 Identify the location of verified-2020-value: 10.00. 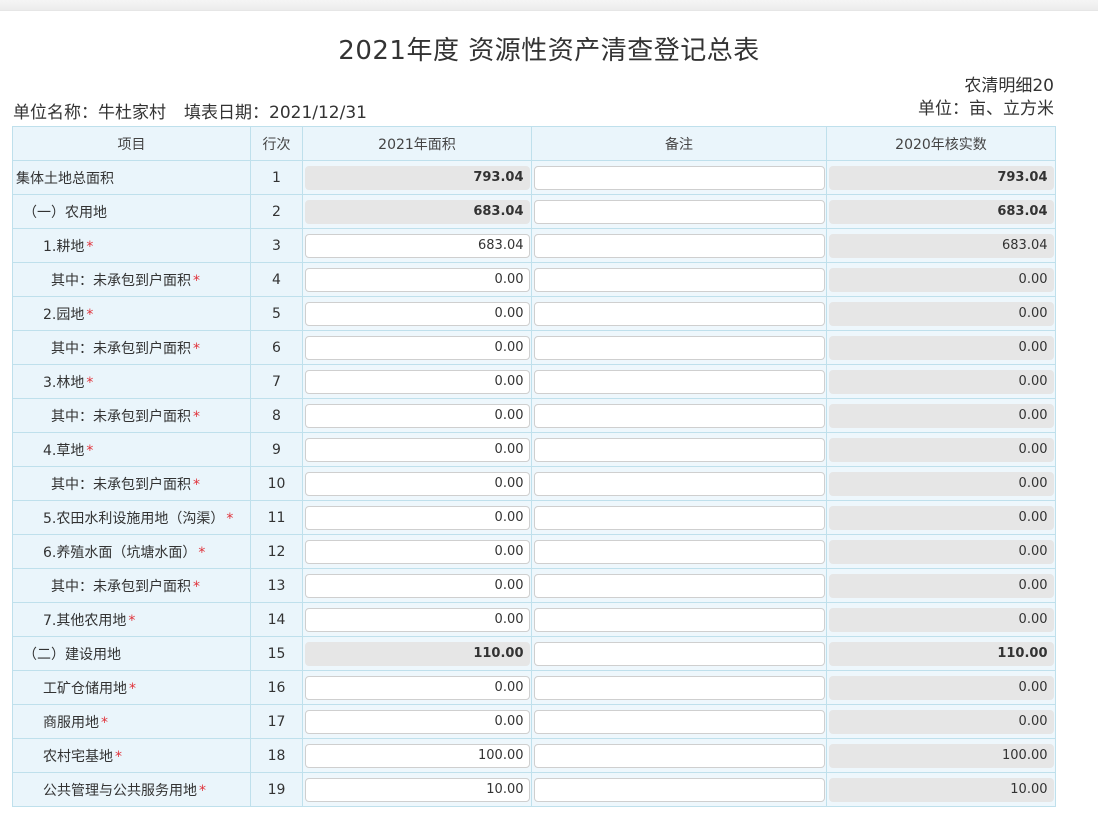
(941, 789).